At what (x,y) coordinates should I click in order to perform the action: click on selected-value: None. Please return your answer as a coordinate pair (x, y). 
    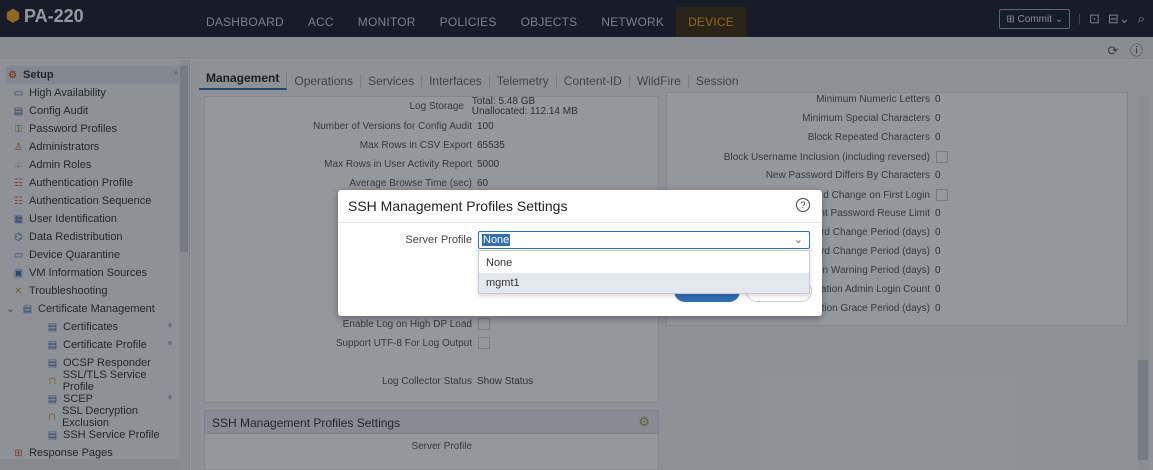
    Looking at the image, I should click on (496, 240).